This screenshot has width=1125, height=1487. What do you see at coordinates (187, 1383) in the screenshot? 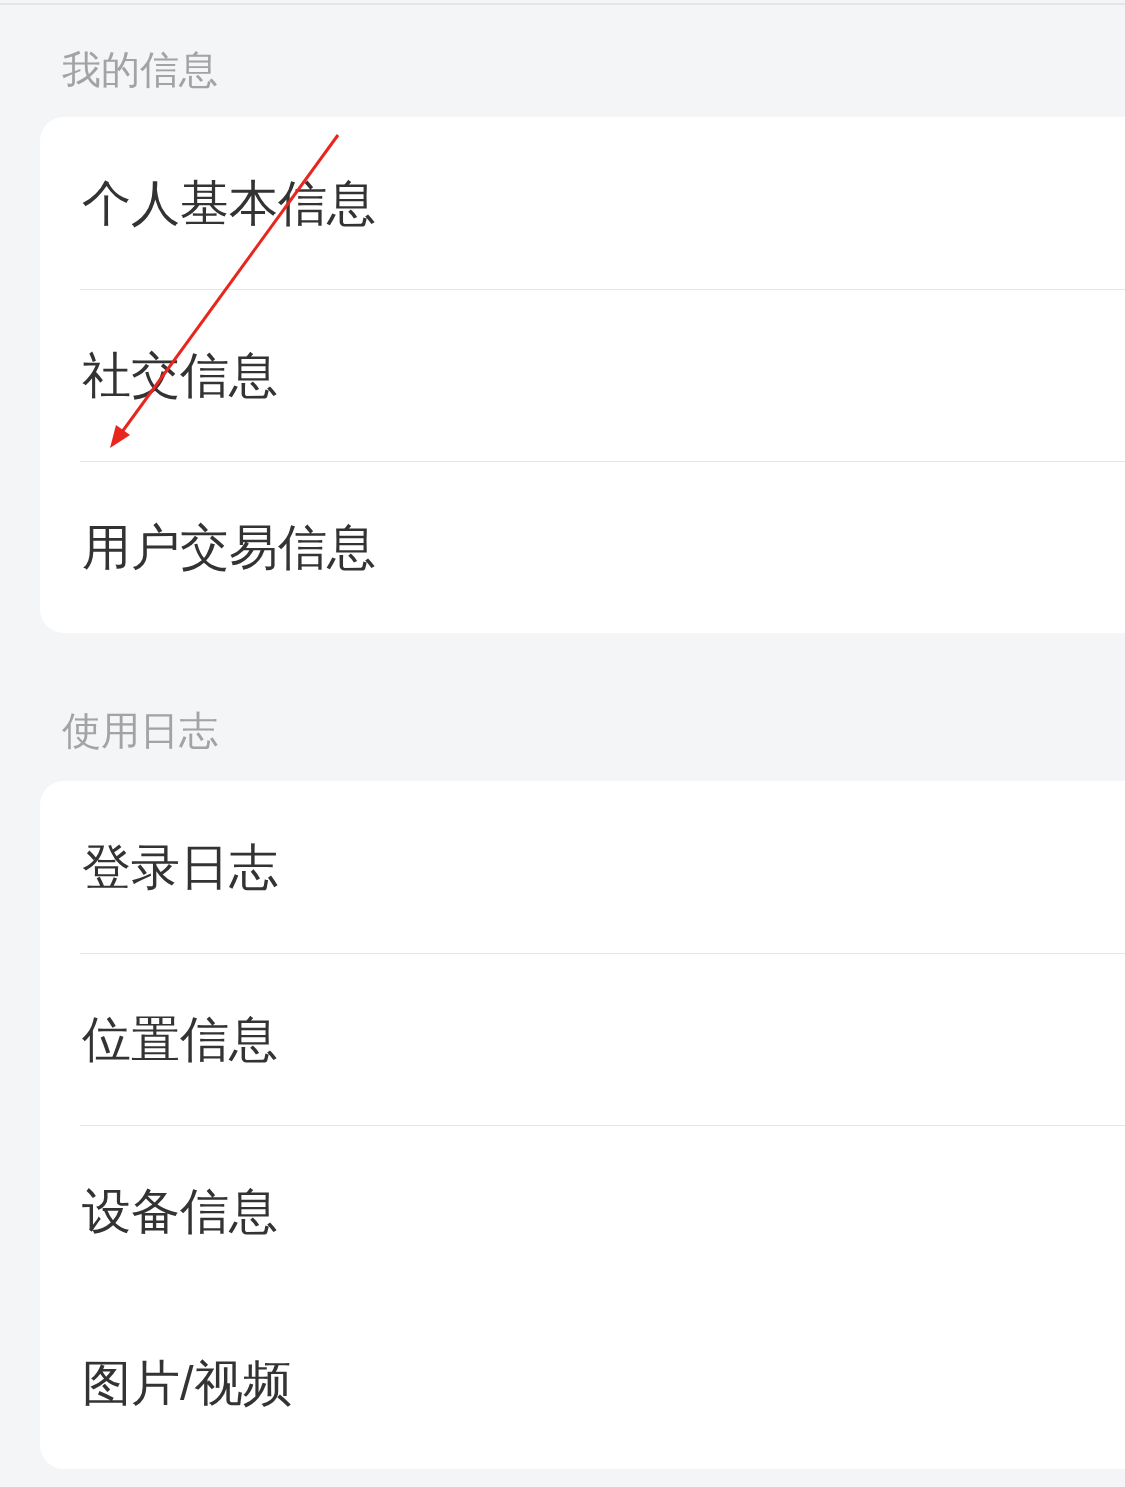
I see `menu-item: 图片/视频` at bounding box center [187, 1383].